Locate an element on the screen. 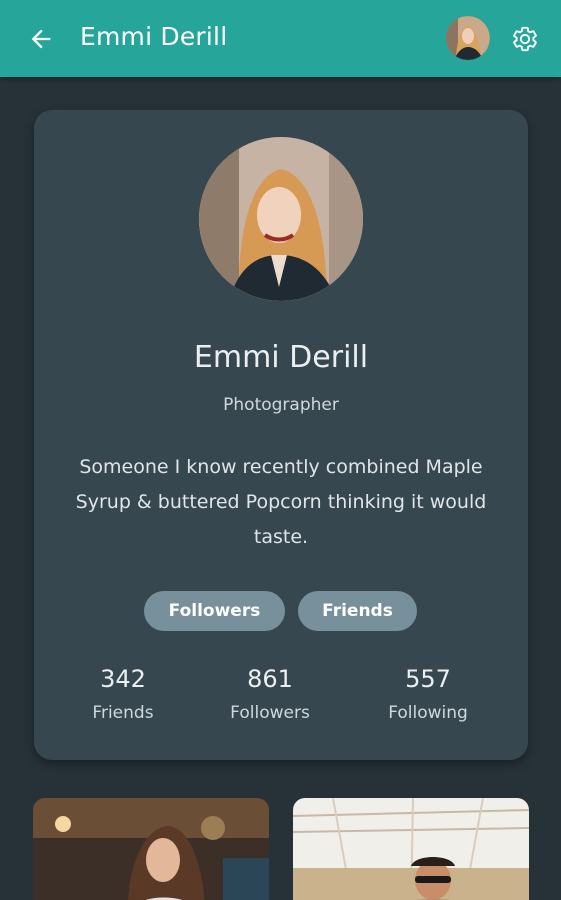  profile-avatar is located at coordinates (281, 219).